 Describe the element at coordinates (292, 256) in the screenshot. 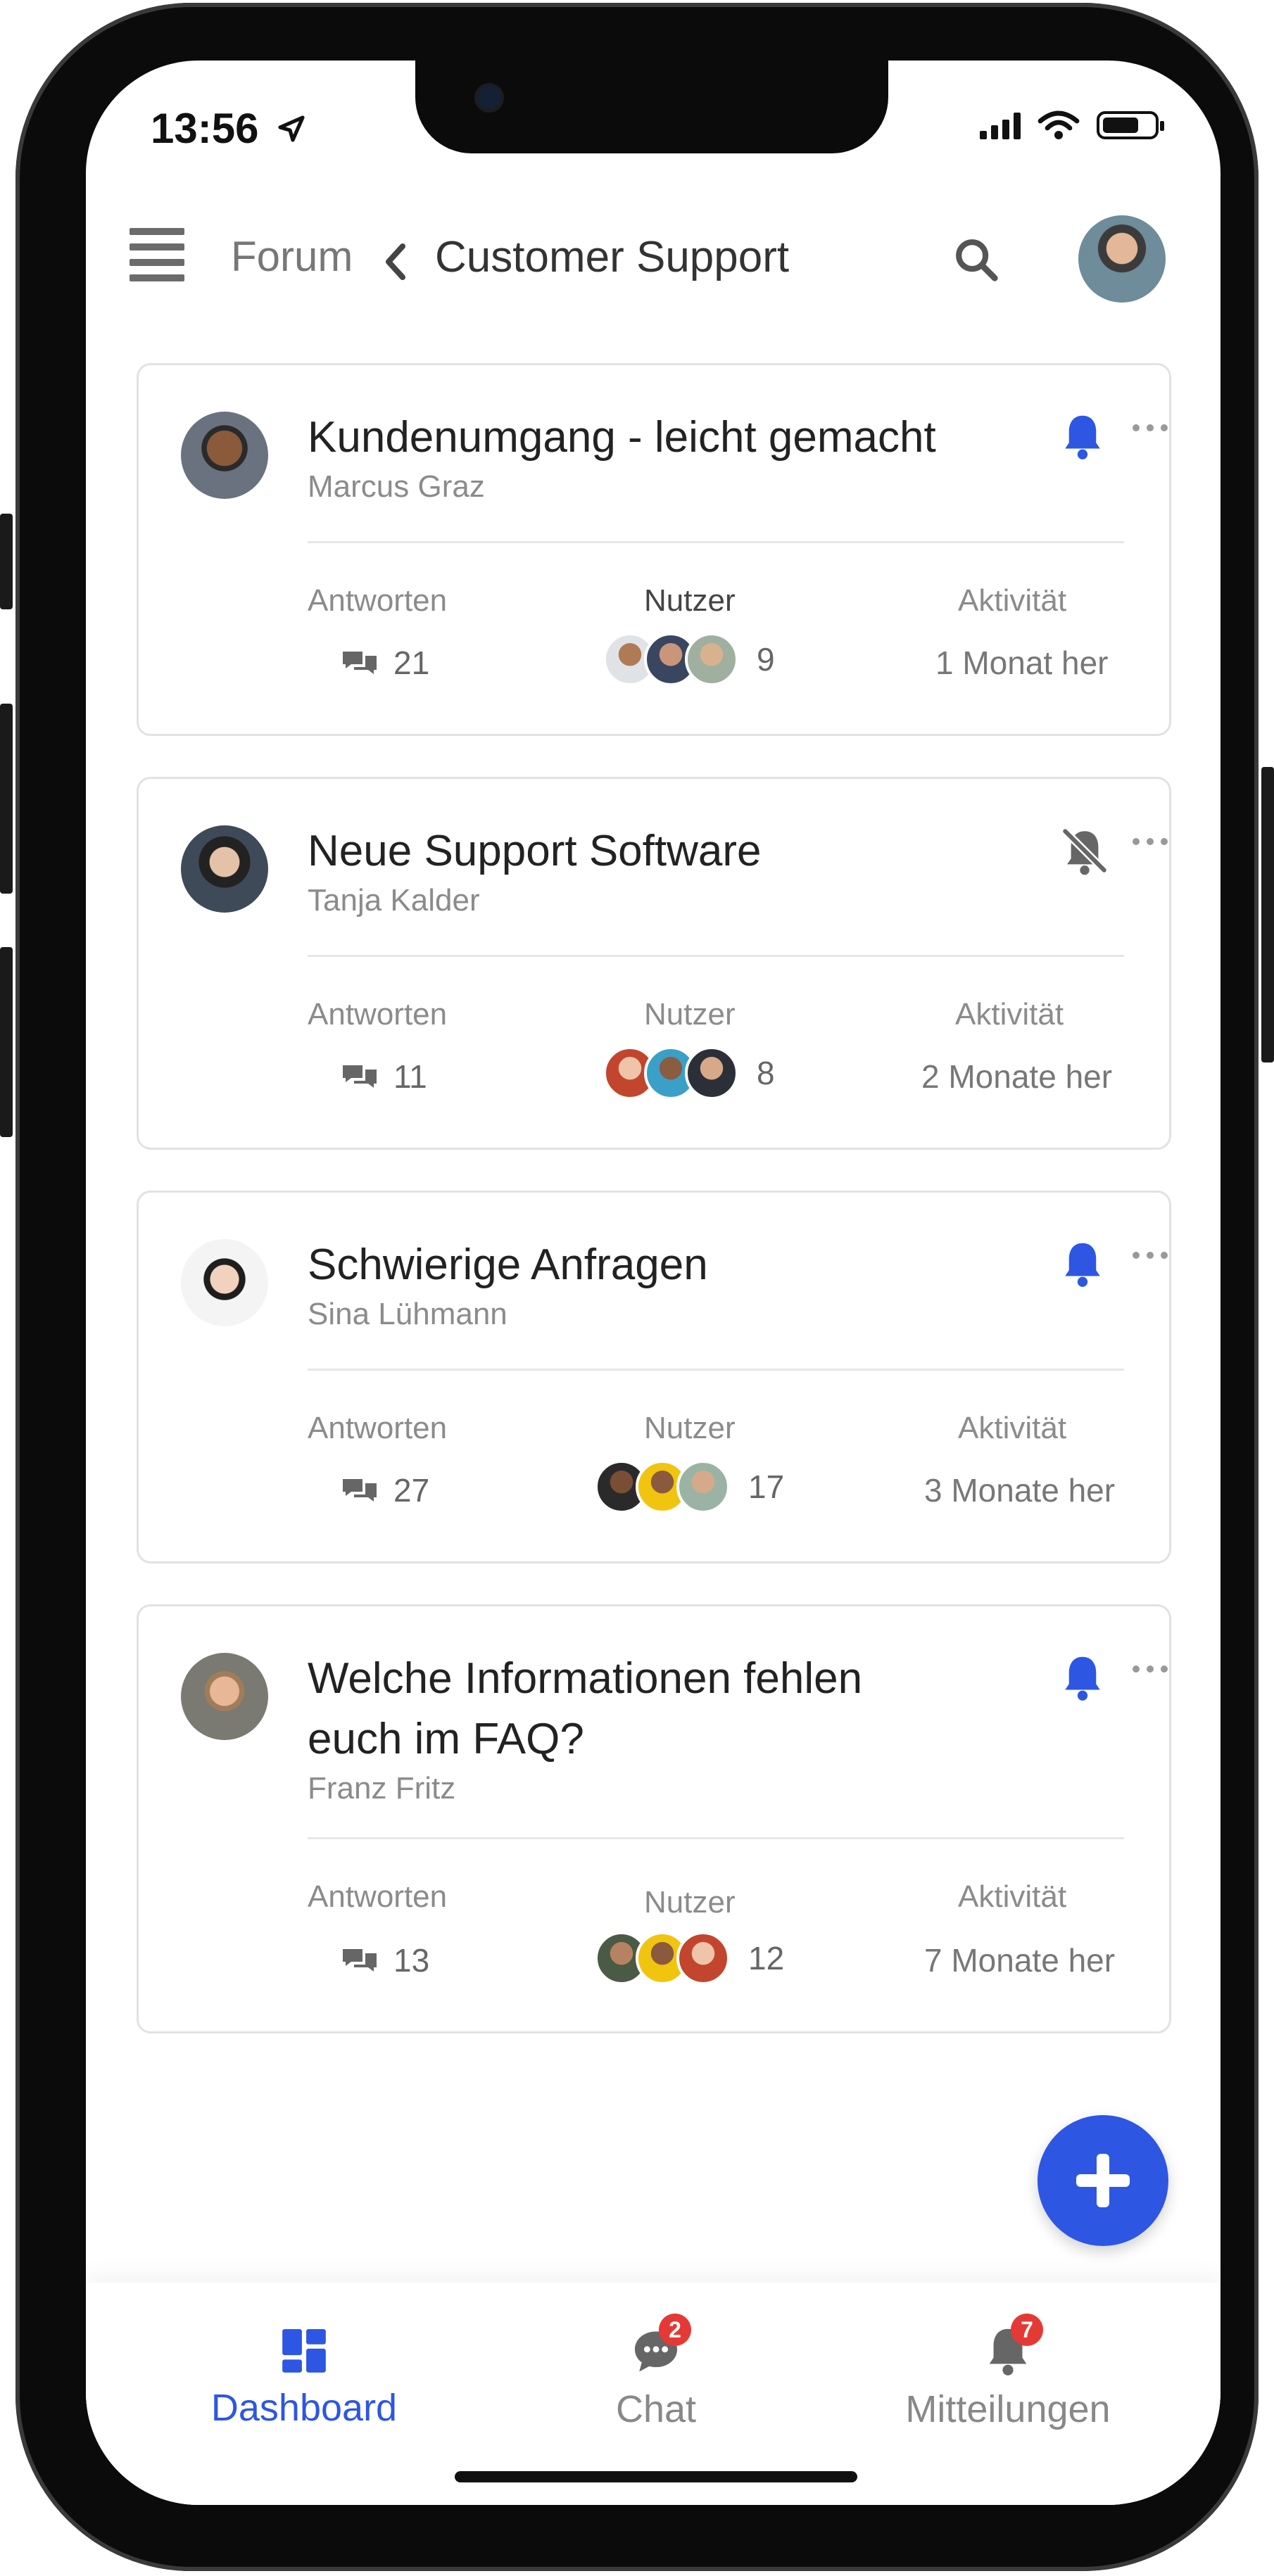

I see `breadcrumb-forum: Forum` at that location.